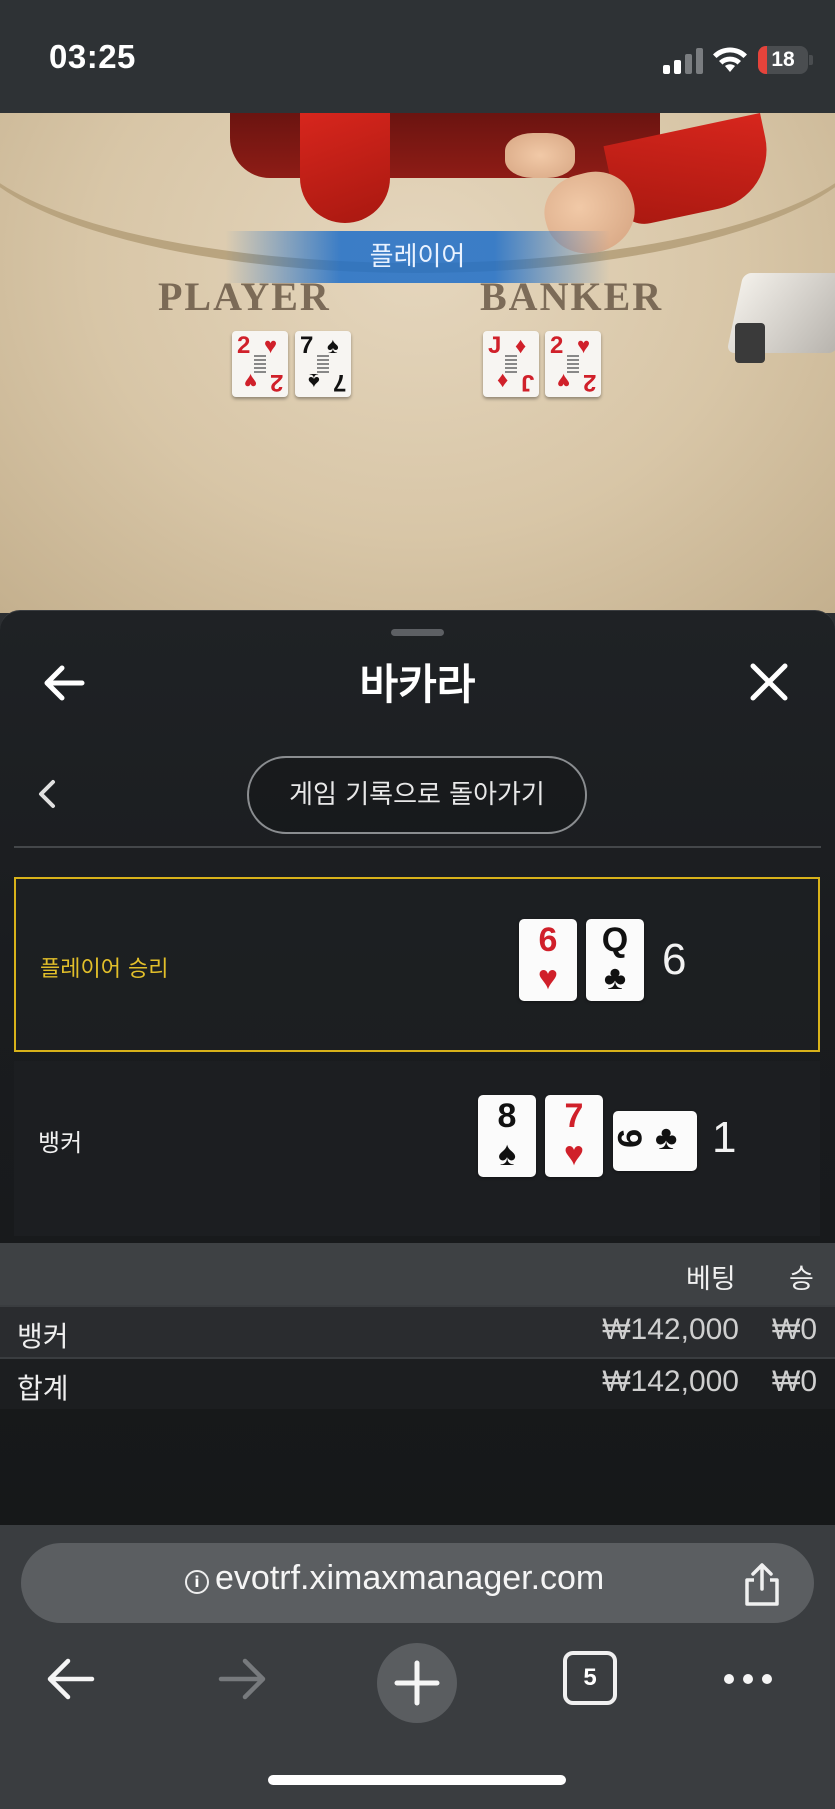 The height and width of the screenshot is (1809, 835). I want to click on sheet-drag-handle, so click(417, 632).